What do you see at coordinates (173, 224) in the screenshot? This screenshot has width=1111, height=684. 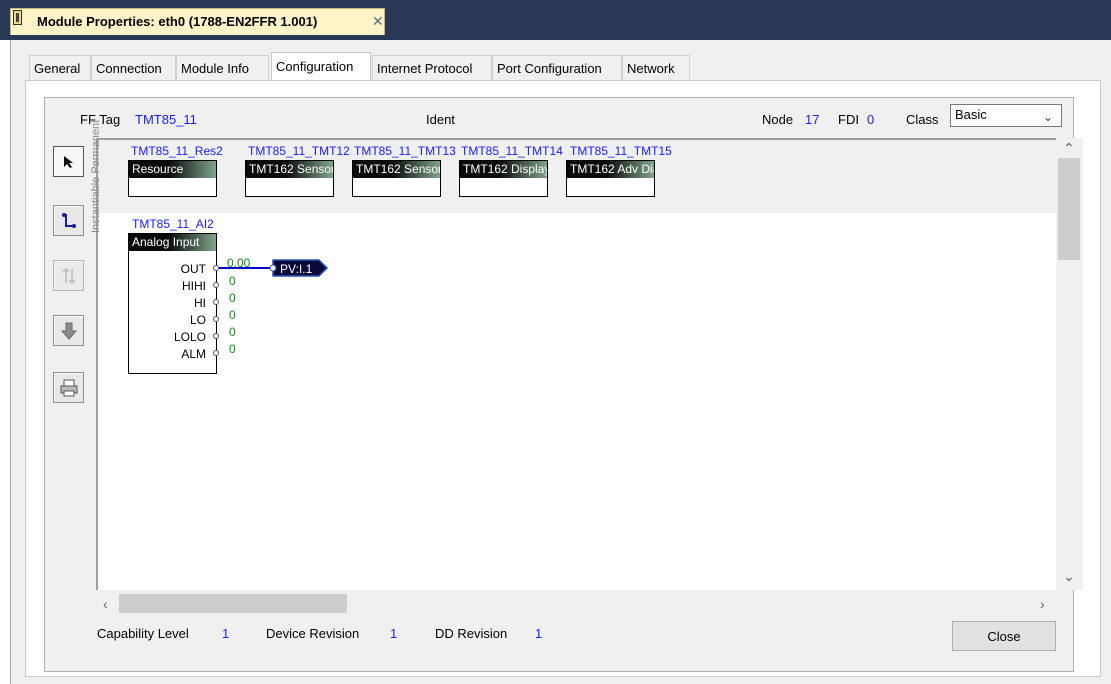 I see `ai-block-tag: TMT85_11_AI2` at bounding box center [173, 224].